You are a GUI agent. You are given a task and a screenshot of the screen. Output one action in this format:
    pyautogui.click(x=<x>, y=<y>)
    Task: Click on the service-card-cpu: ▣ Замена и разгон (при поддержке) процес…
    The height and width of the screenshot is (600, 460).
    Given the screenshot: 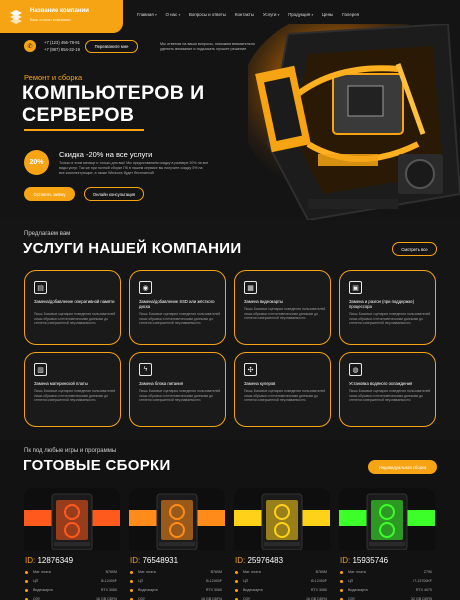 What is the action you would take?
    pyautogui.click(x=387, y=307)
    